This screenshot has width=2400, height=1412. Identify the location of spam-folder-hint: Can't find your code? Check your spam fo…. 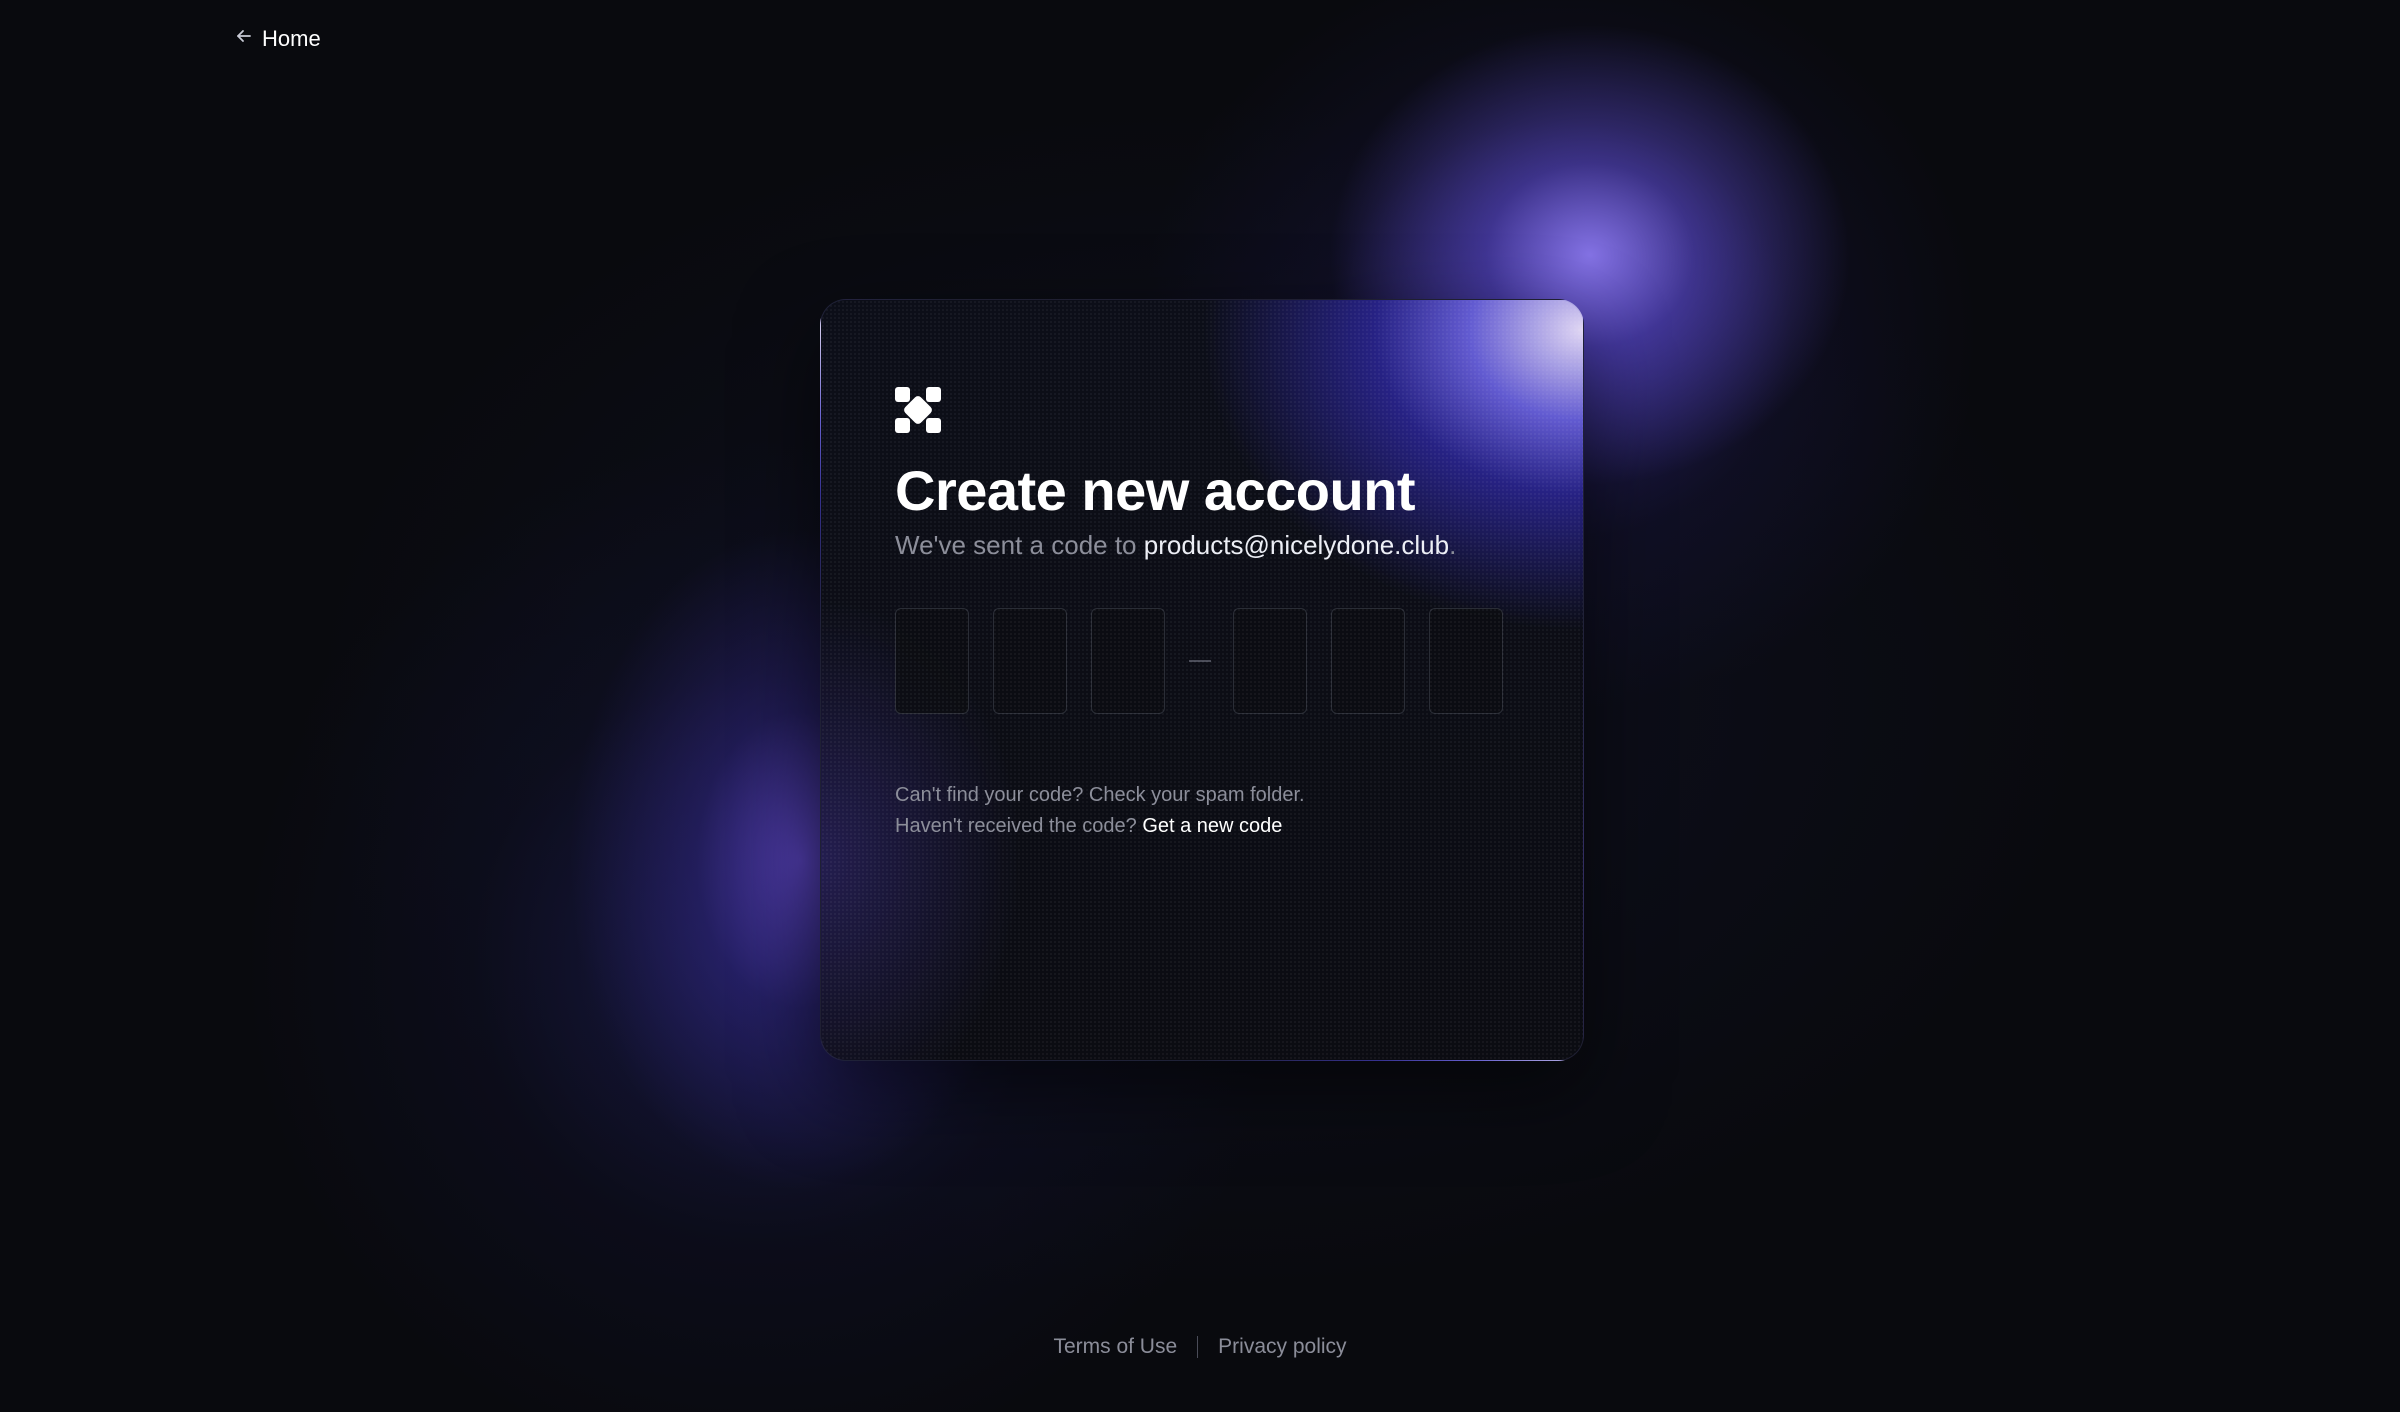
(1100, 795).